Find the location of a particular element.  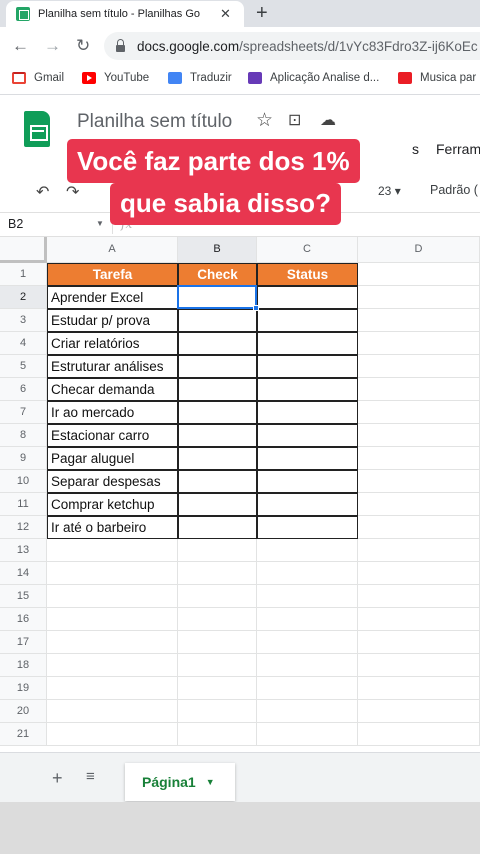

sheets-logo-icon is located at coordinates (37, 129).